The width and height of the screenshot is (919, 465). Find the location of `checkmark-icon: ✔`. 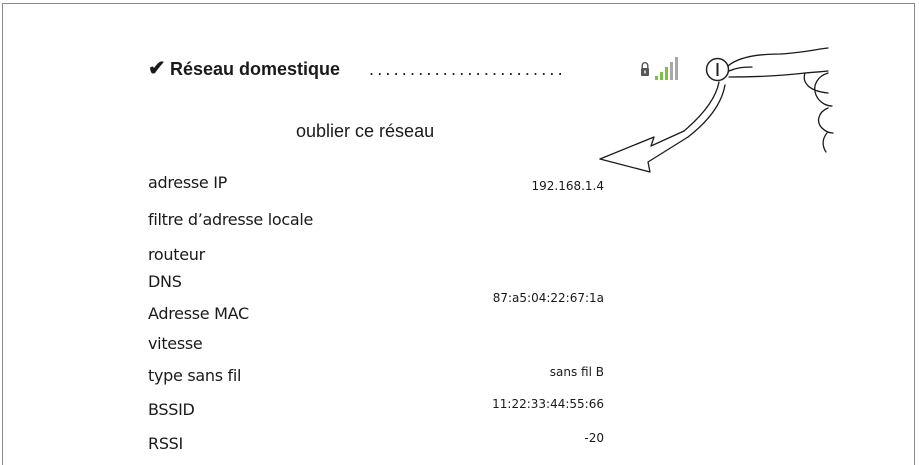

checkmark-icon: ✔ is located at coordinates (157, 68).